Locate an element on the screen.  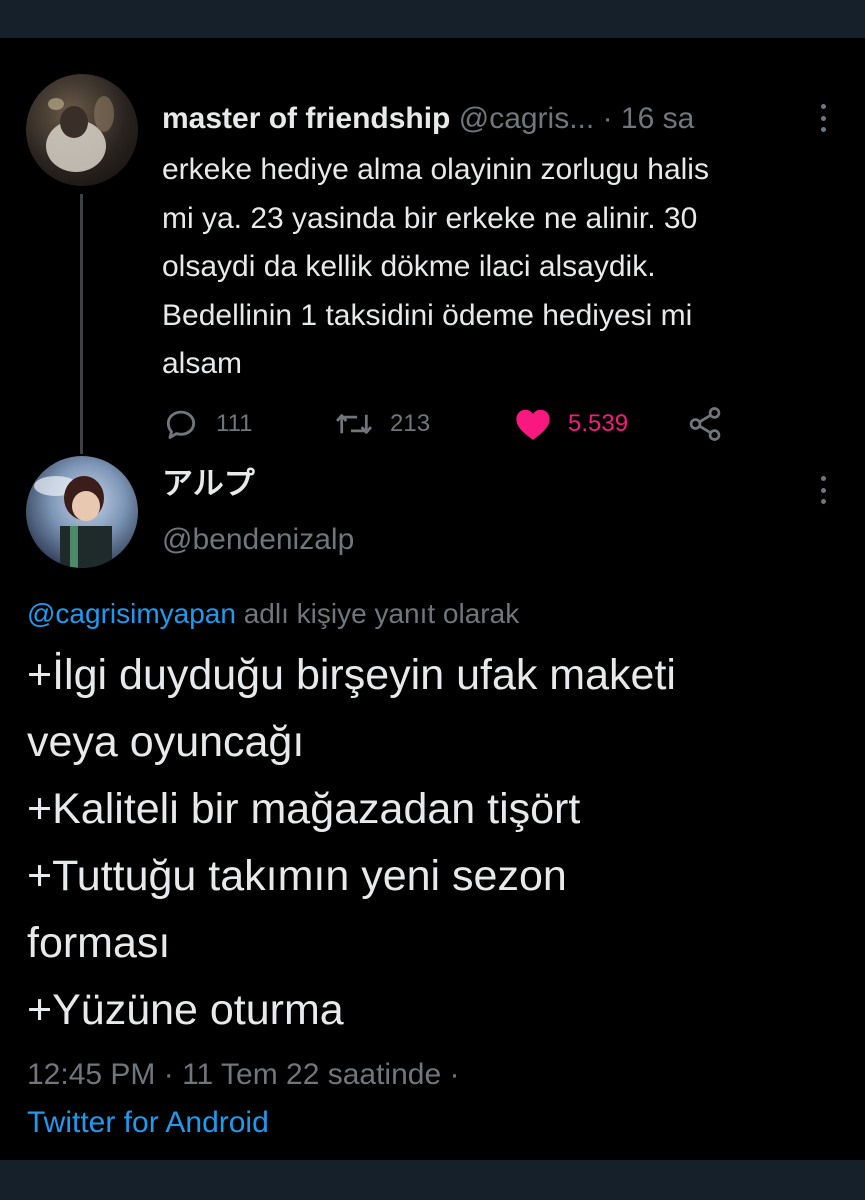
reply-button: 111 is located at coordinates (207, 424).